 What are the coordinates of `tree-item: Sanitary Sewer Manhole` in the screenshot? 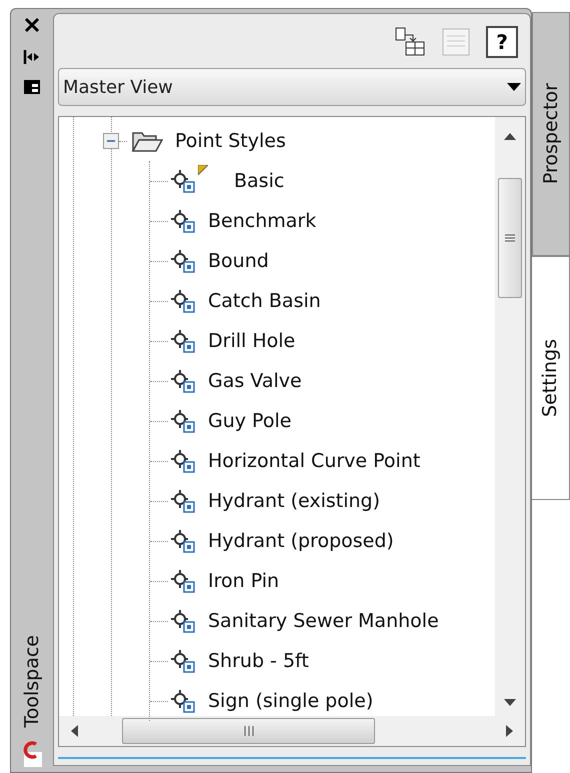 It's located at (323, 621).